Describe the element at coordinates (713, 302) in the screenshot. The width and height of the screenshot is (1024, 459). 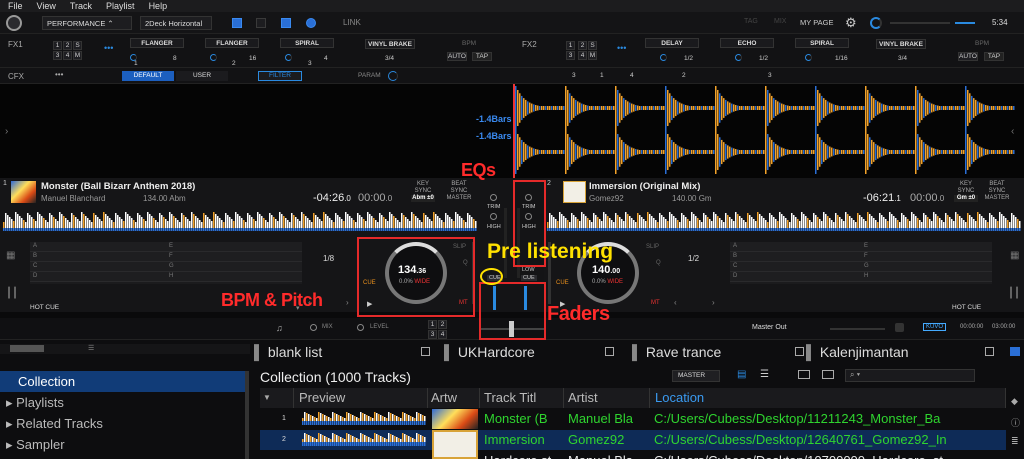
I see `deck2-loop-next-icon: ›` at that location.